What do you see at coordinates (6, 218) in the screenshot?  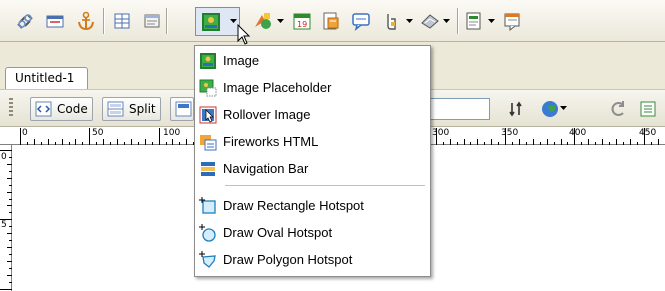 I see `vertical-ruler: 0 5` at bounding box center [6, 218].